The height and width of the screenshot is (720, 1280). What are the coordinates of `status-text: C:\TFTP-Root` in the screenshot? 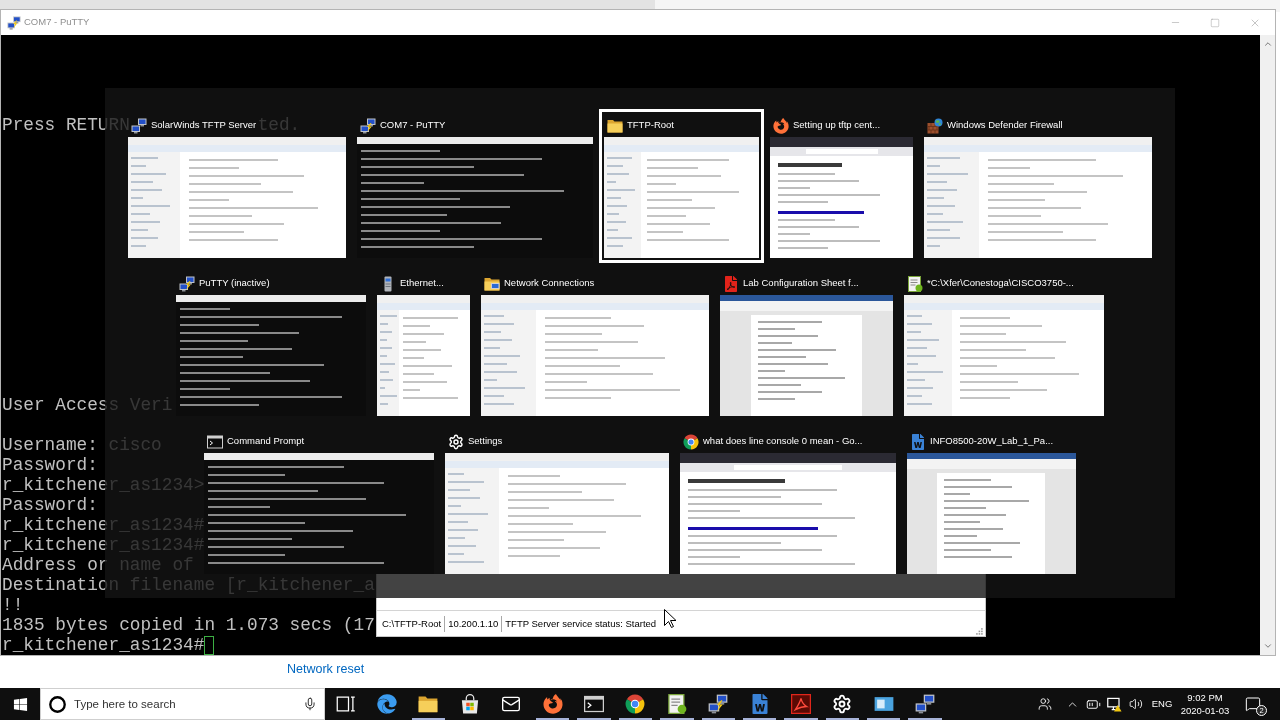 It's located at (412, 623).